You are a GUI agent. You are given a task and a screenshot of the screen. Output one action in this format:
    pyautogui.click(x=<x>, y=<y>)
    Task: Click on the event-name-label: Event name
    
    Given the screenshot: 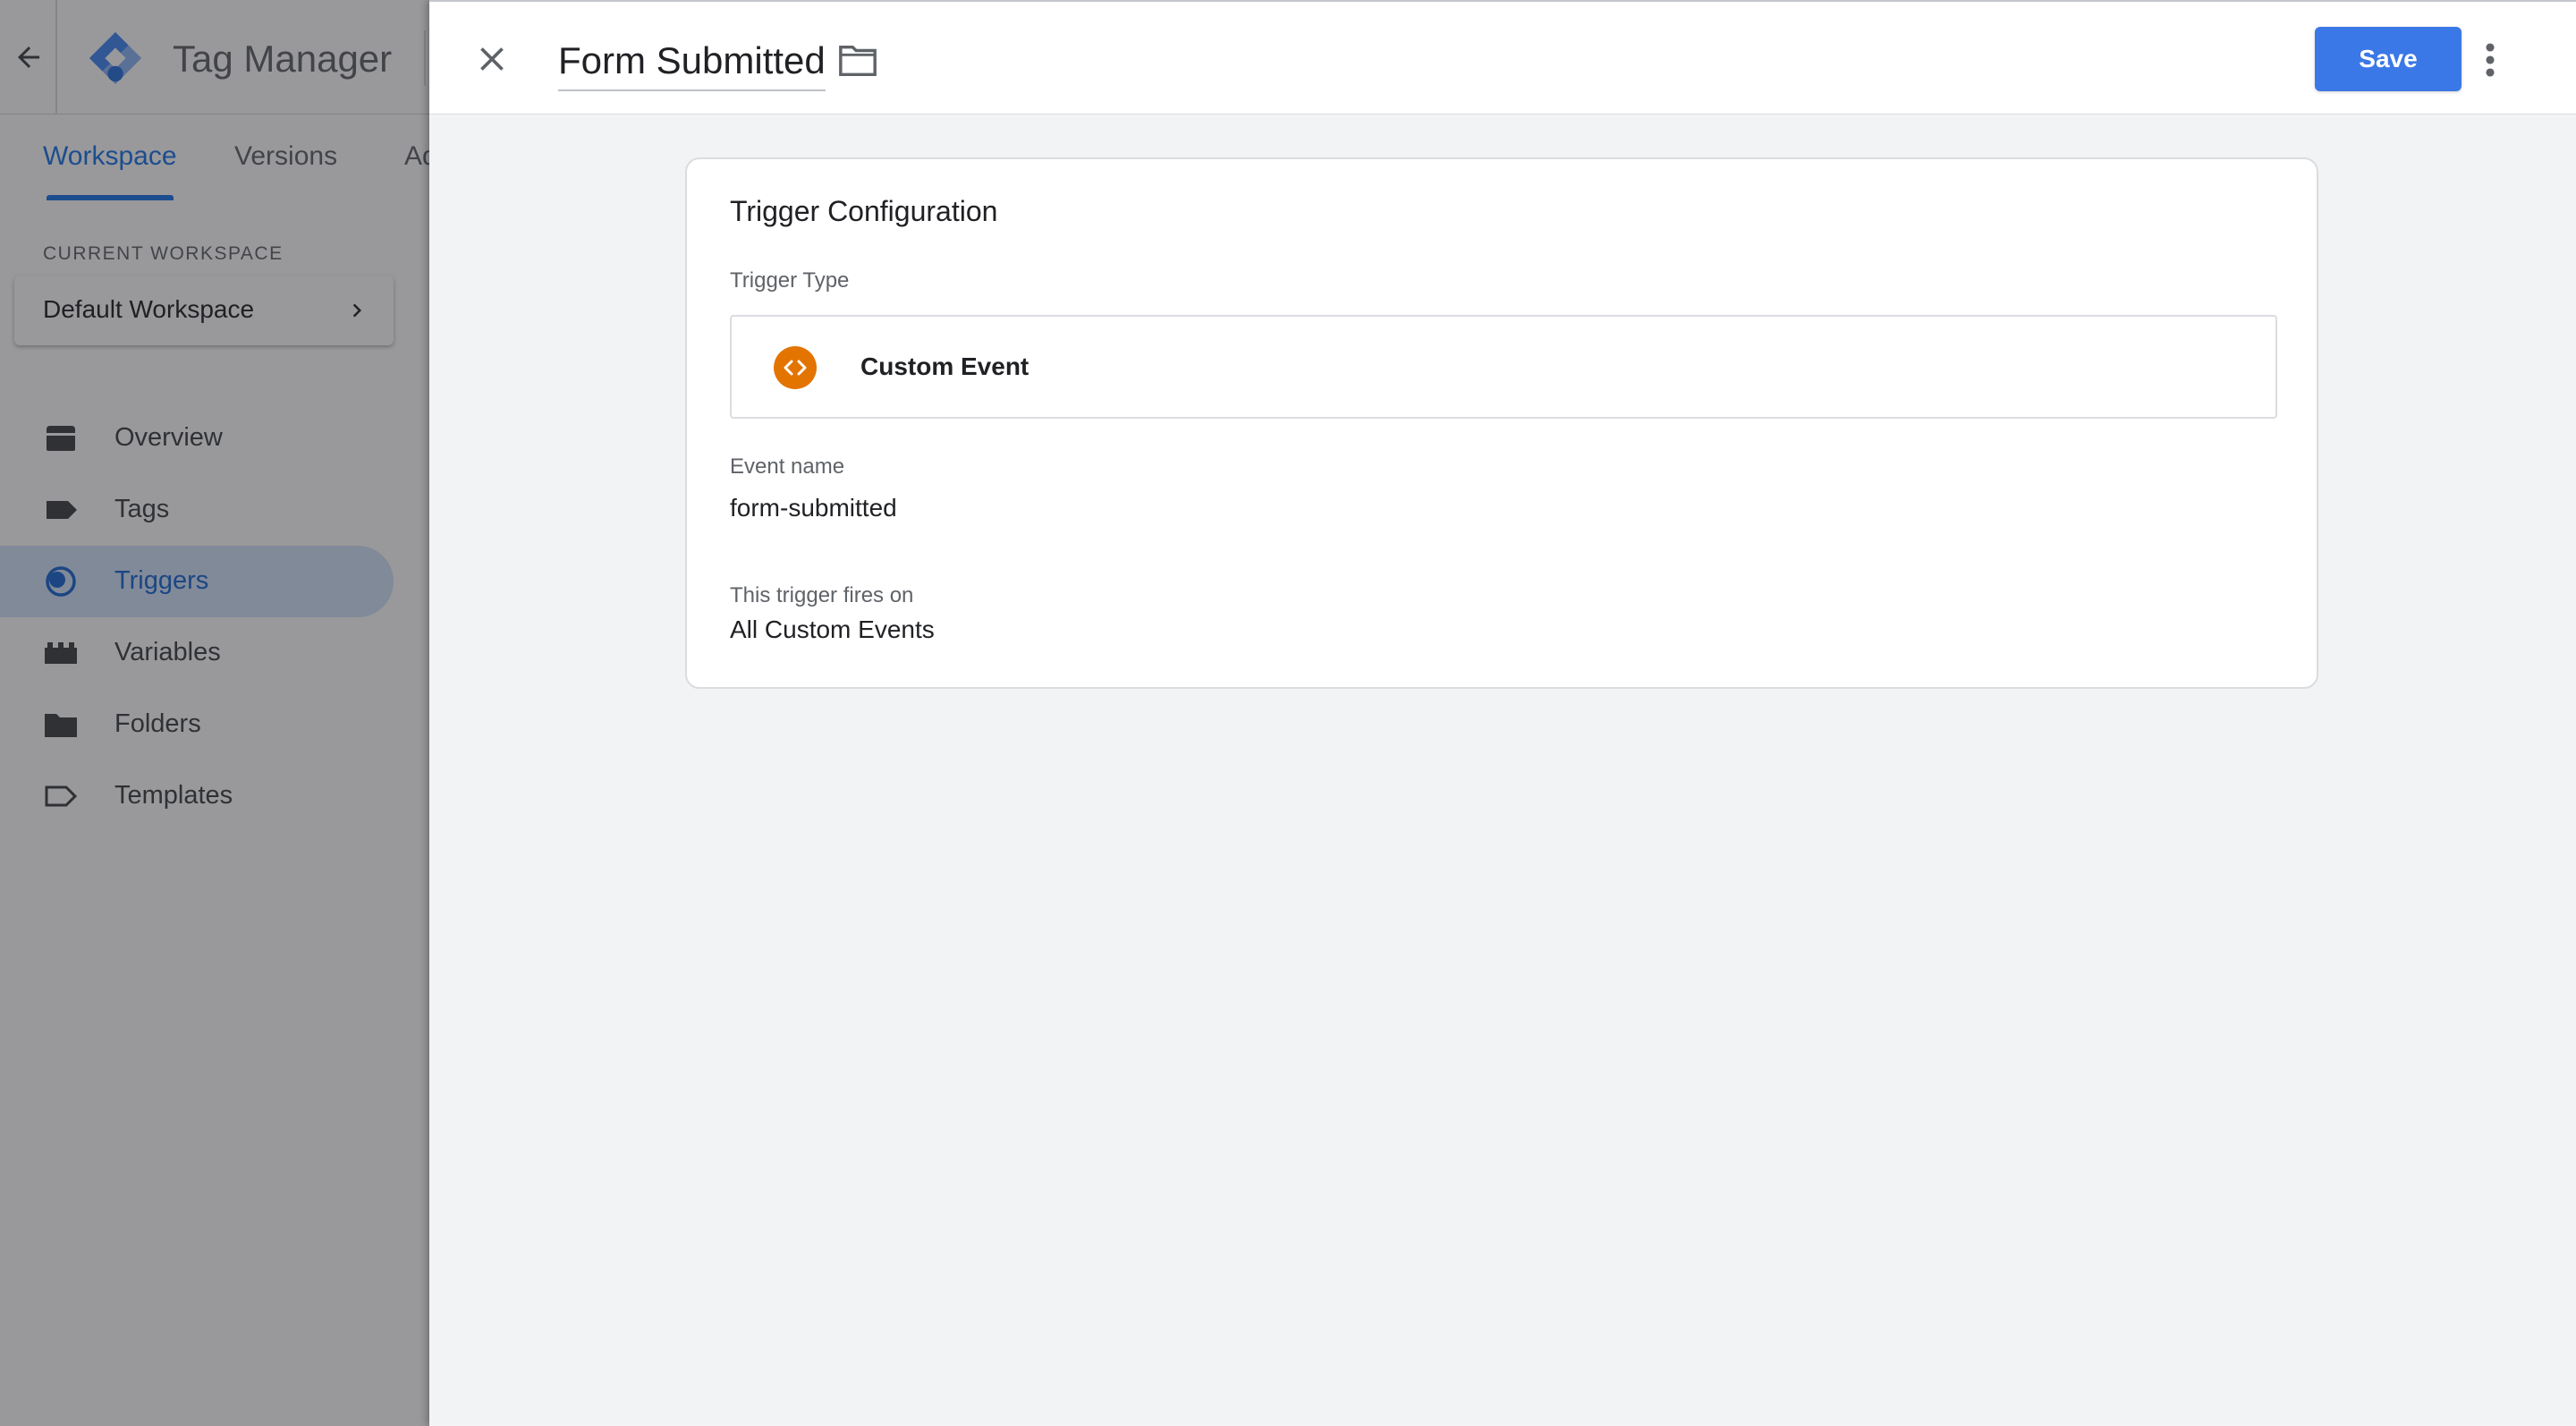 What is the action you would take?
    pyautogui.click(x=787, y=467)
    